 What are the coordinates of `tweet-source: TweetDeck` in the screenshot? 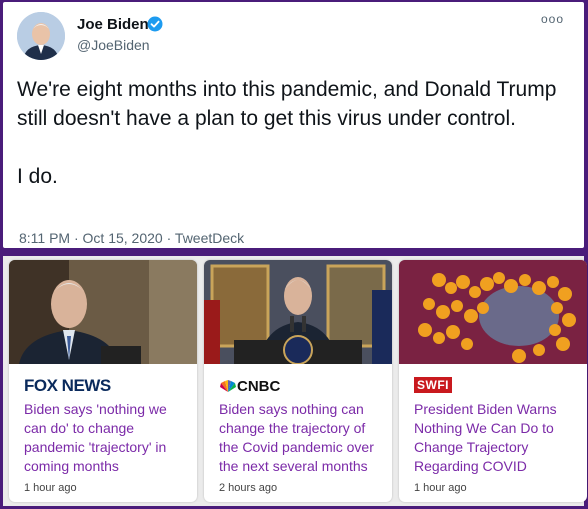 It's located at (209, 238).